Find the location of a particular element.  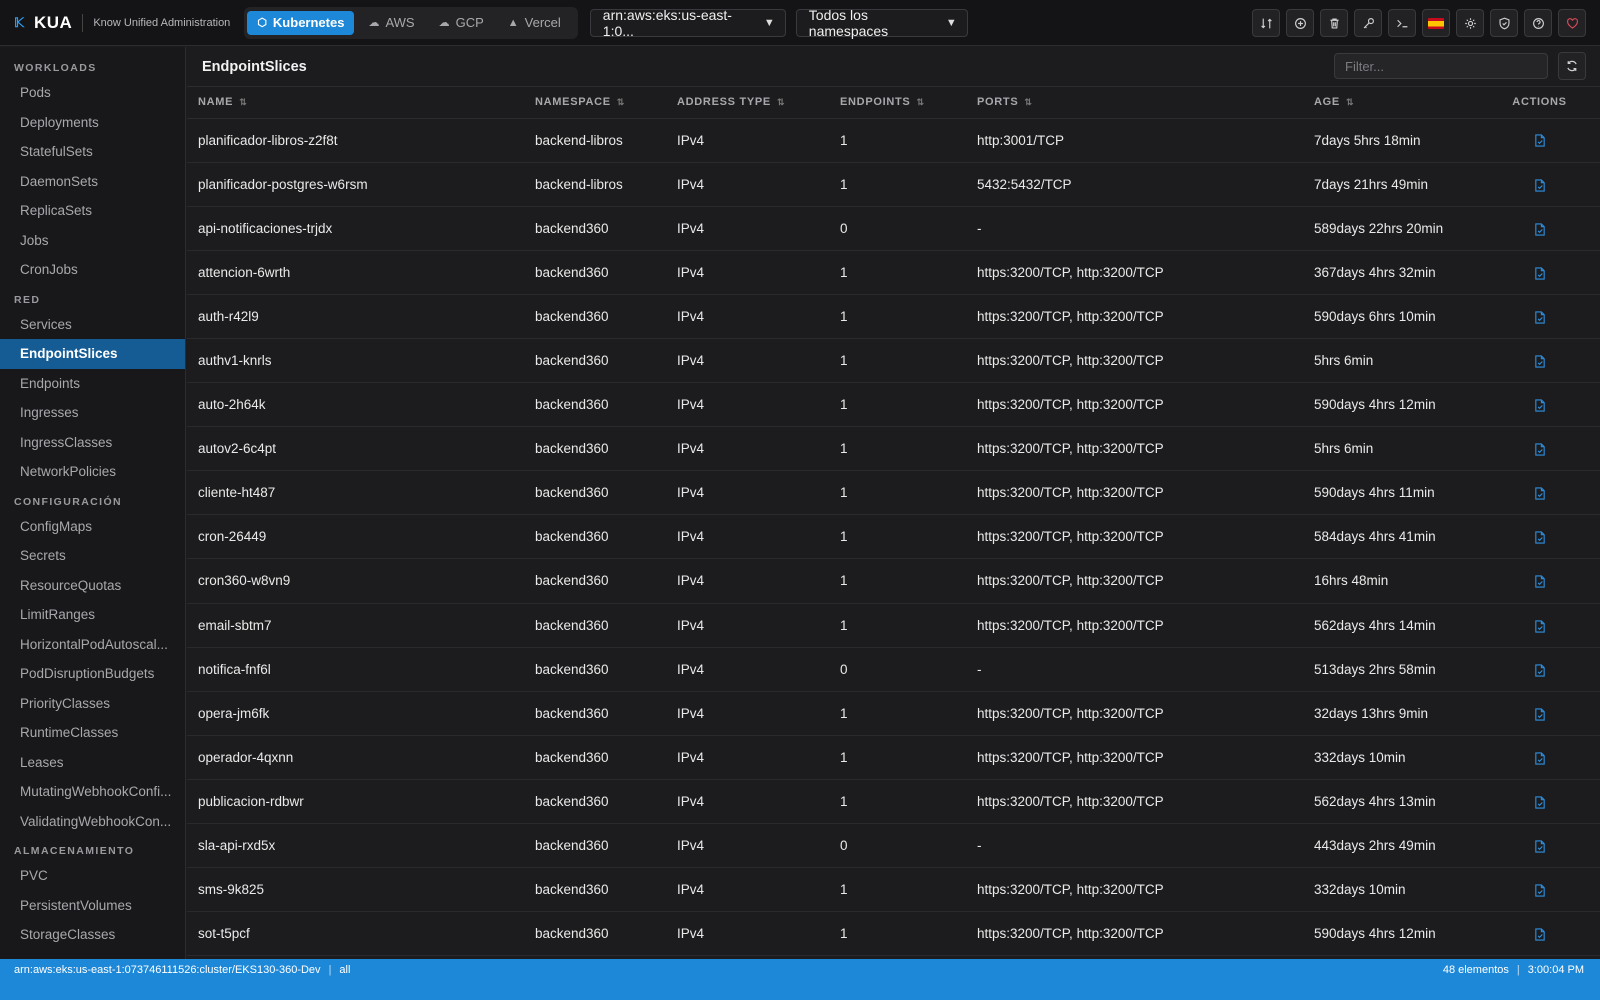

tab-kubernetes: ⬡ Kubernetes is located at coordinates (301, 22).